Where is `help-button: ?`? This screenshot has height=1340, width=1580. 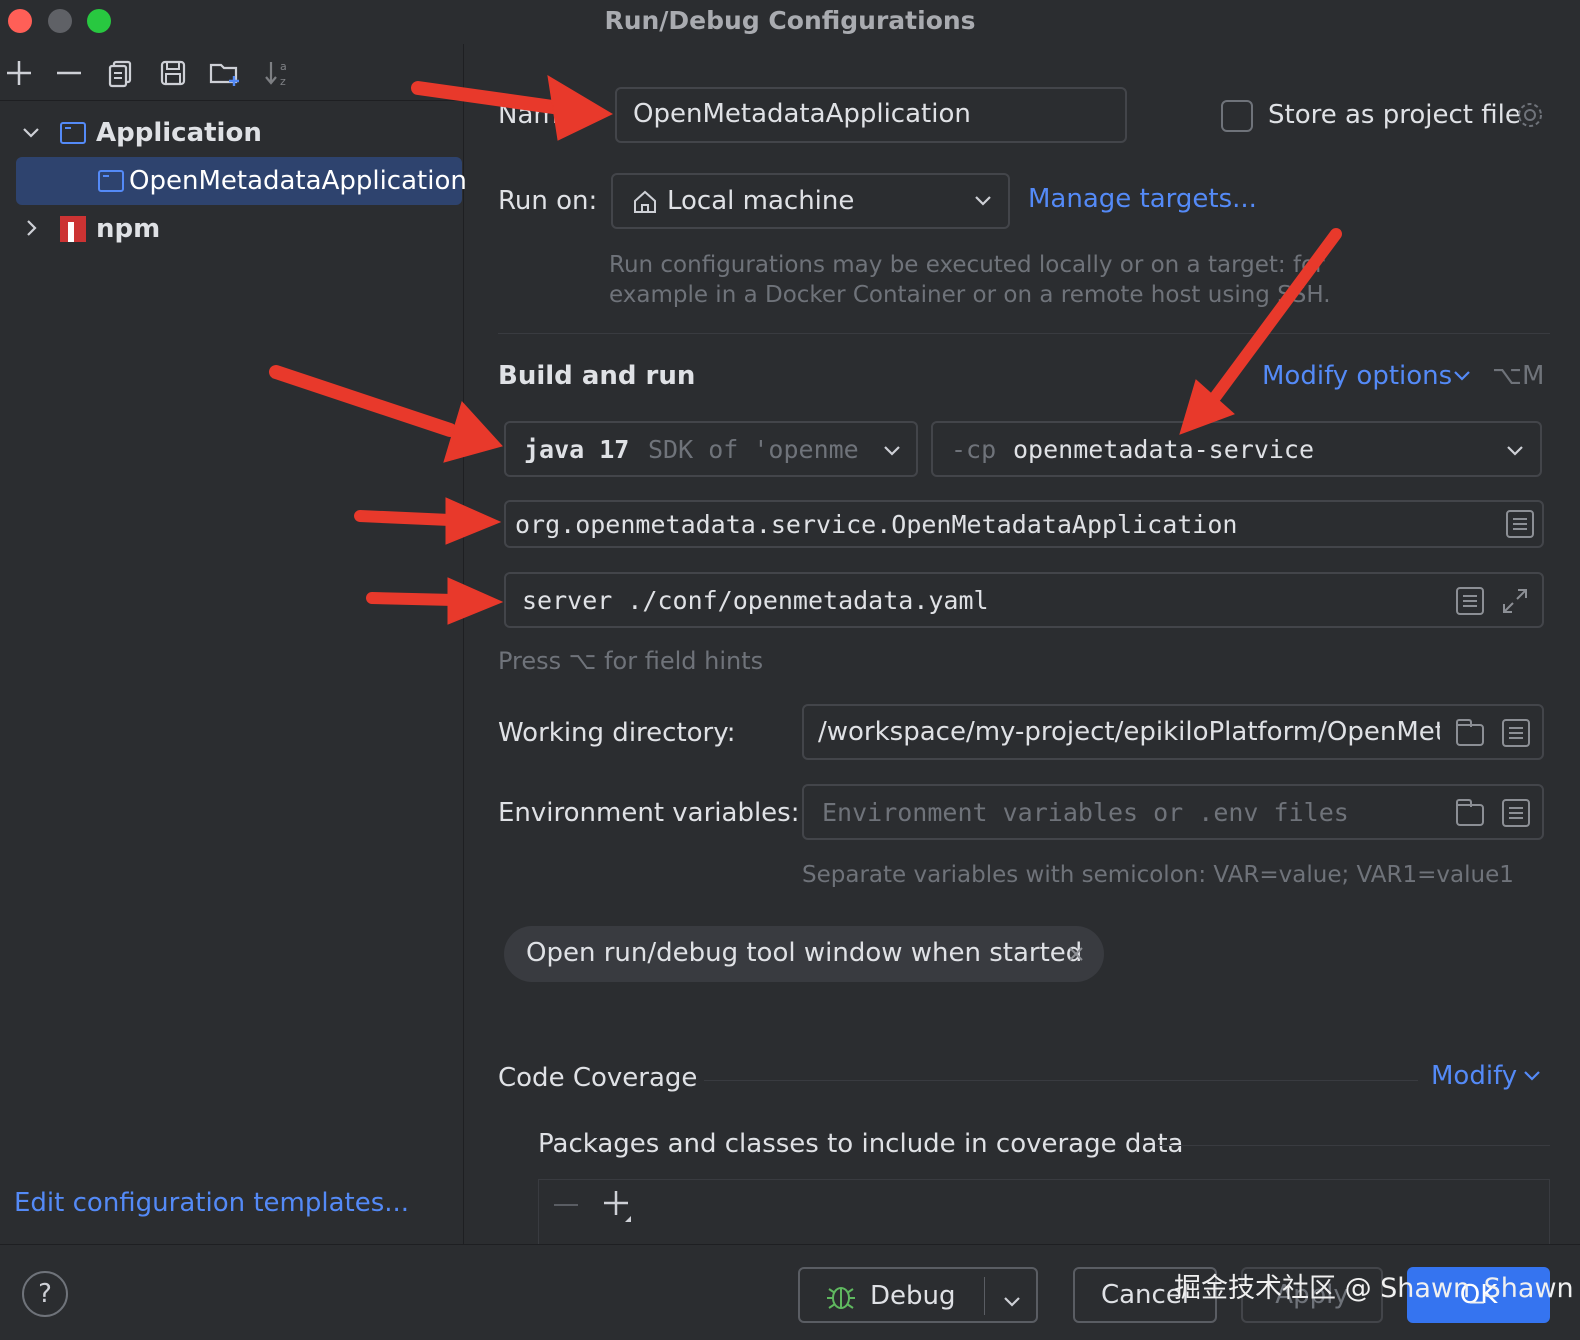
help-button: ? is located at coordinates (45, 1294).